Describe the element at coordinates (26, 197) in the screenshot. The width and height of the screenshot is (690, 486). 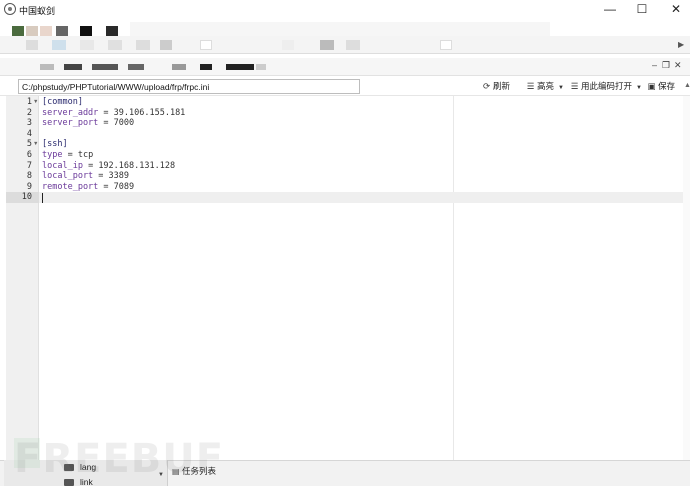
I see `line-number: 10` at that location.